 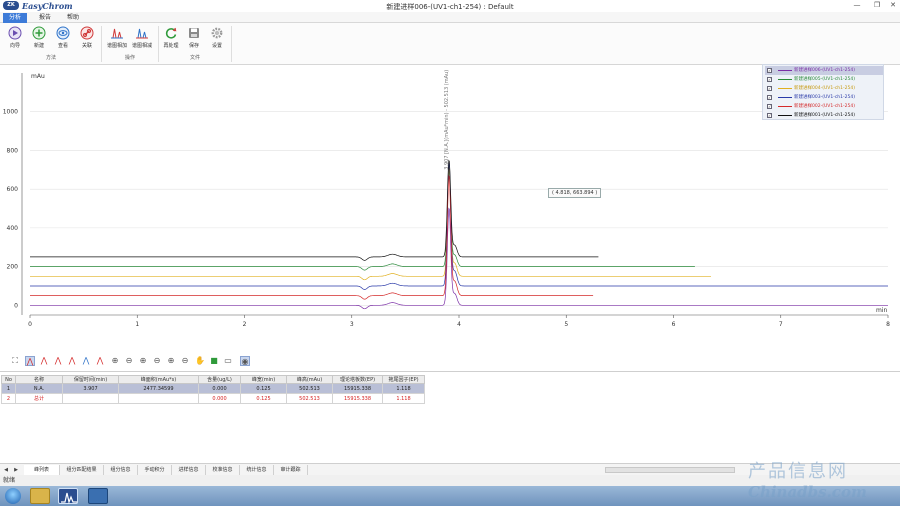 What do you see at coordinates (155, 470) in the screenshot?
I see `tab-manual-integration: 手动积分` at bounding box center [155, 470].